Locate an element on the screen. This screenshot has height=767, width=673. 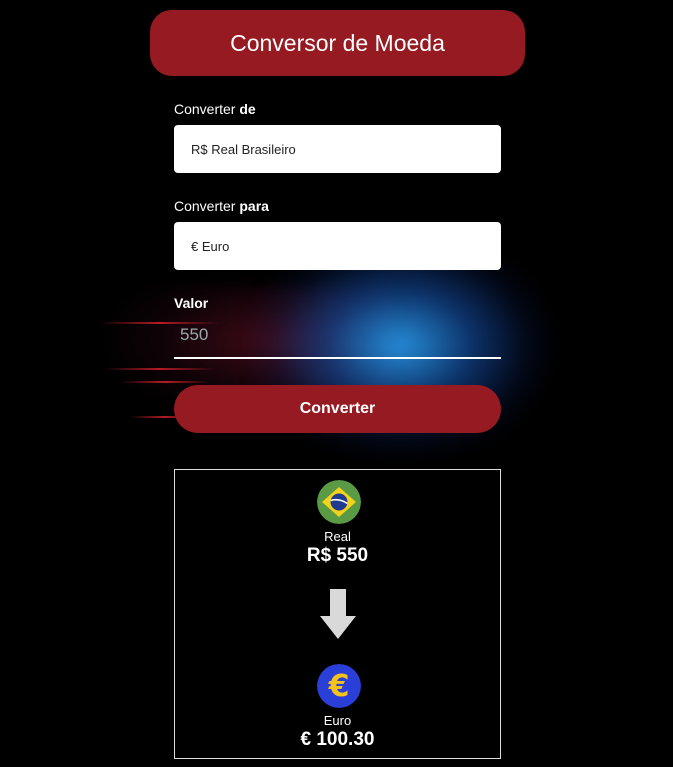
value-label: Valor is located at coordinates (191, 303).